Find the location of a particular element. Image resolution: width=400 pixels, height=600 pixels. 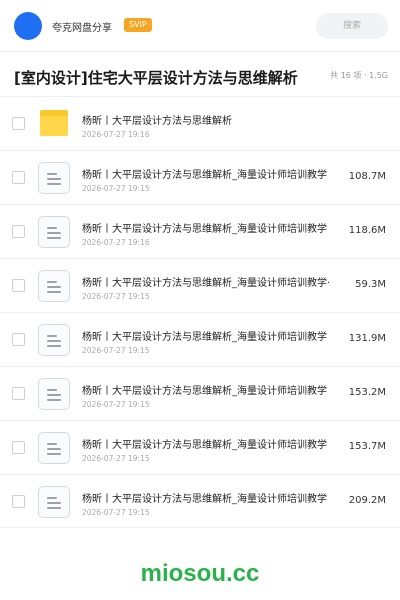

search-input is located at coordinates (352, 26).